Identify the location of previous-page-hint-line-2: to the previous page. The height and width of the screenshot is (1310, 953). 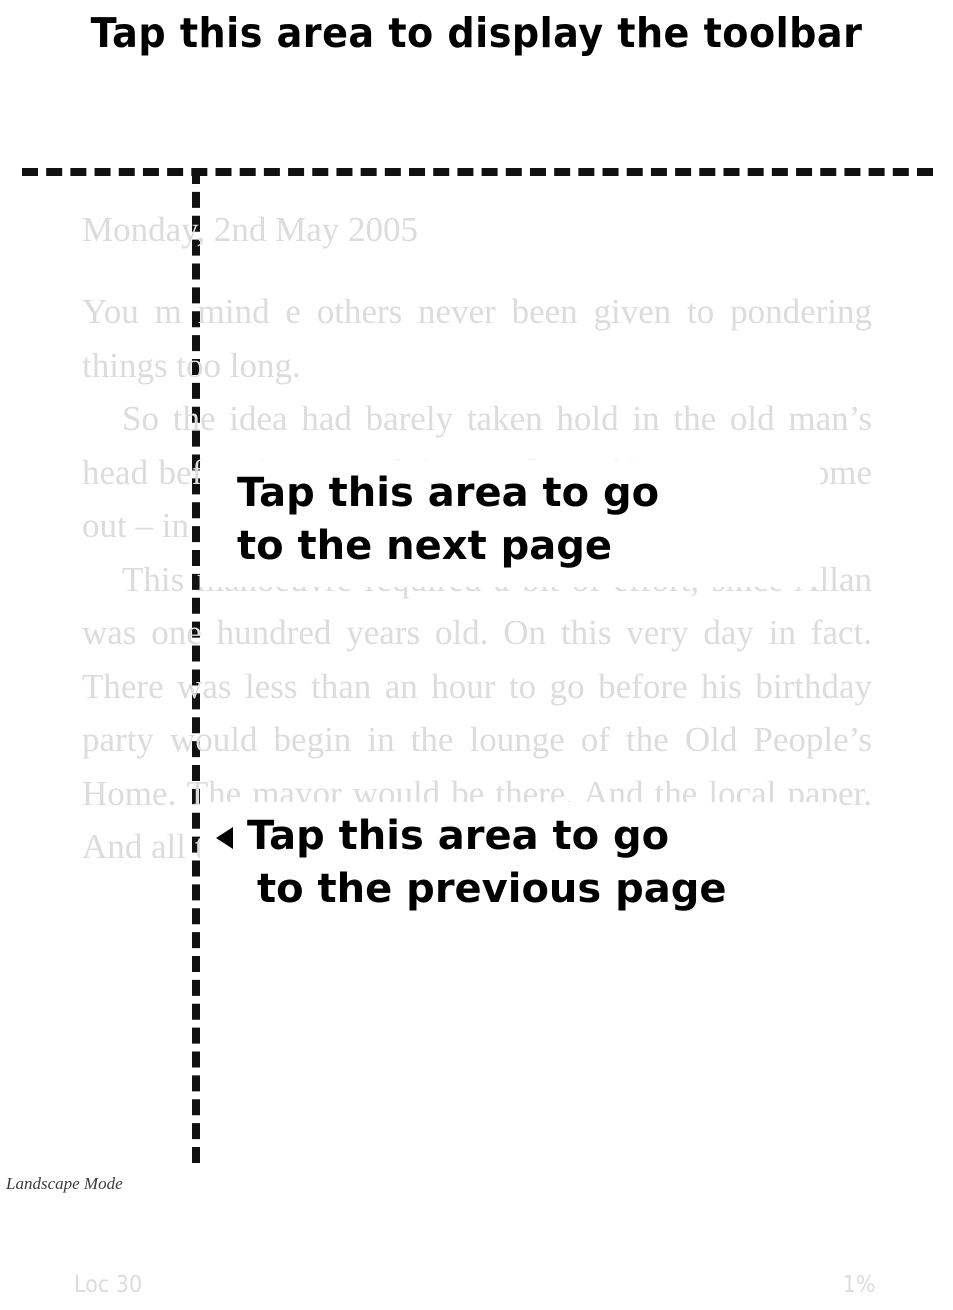
(492, 889).